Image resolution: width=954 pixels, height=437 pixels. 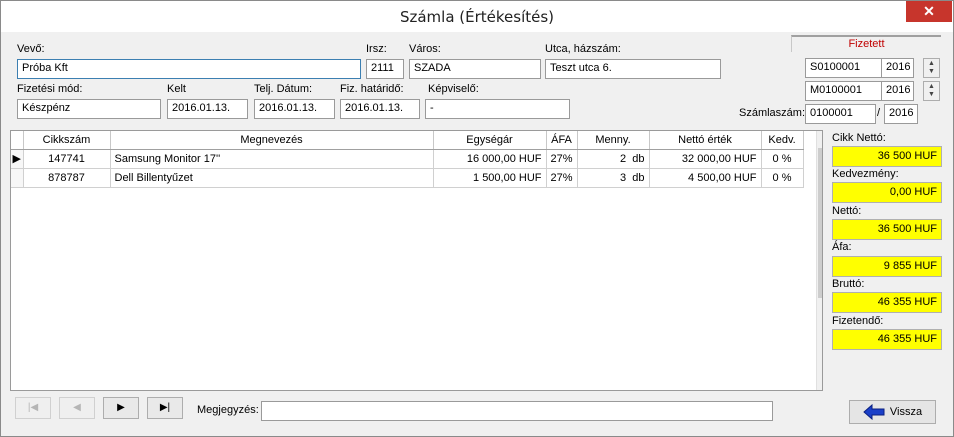 What do you see at coordinates (31, 49) in the screenshot?
I see `vevo-label: Vevő:` at bounding box center [31, 49].